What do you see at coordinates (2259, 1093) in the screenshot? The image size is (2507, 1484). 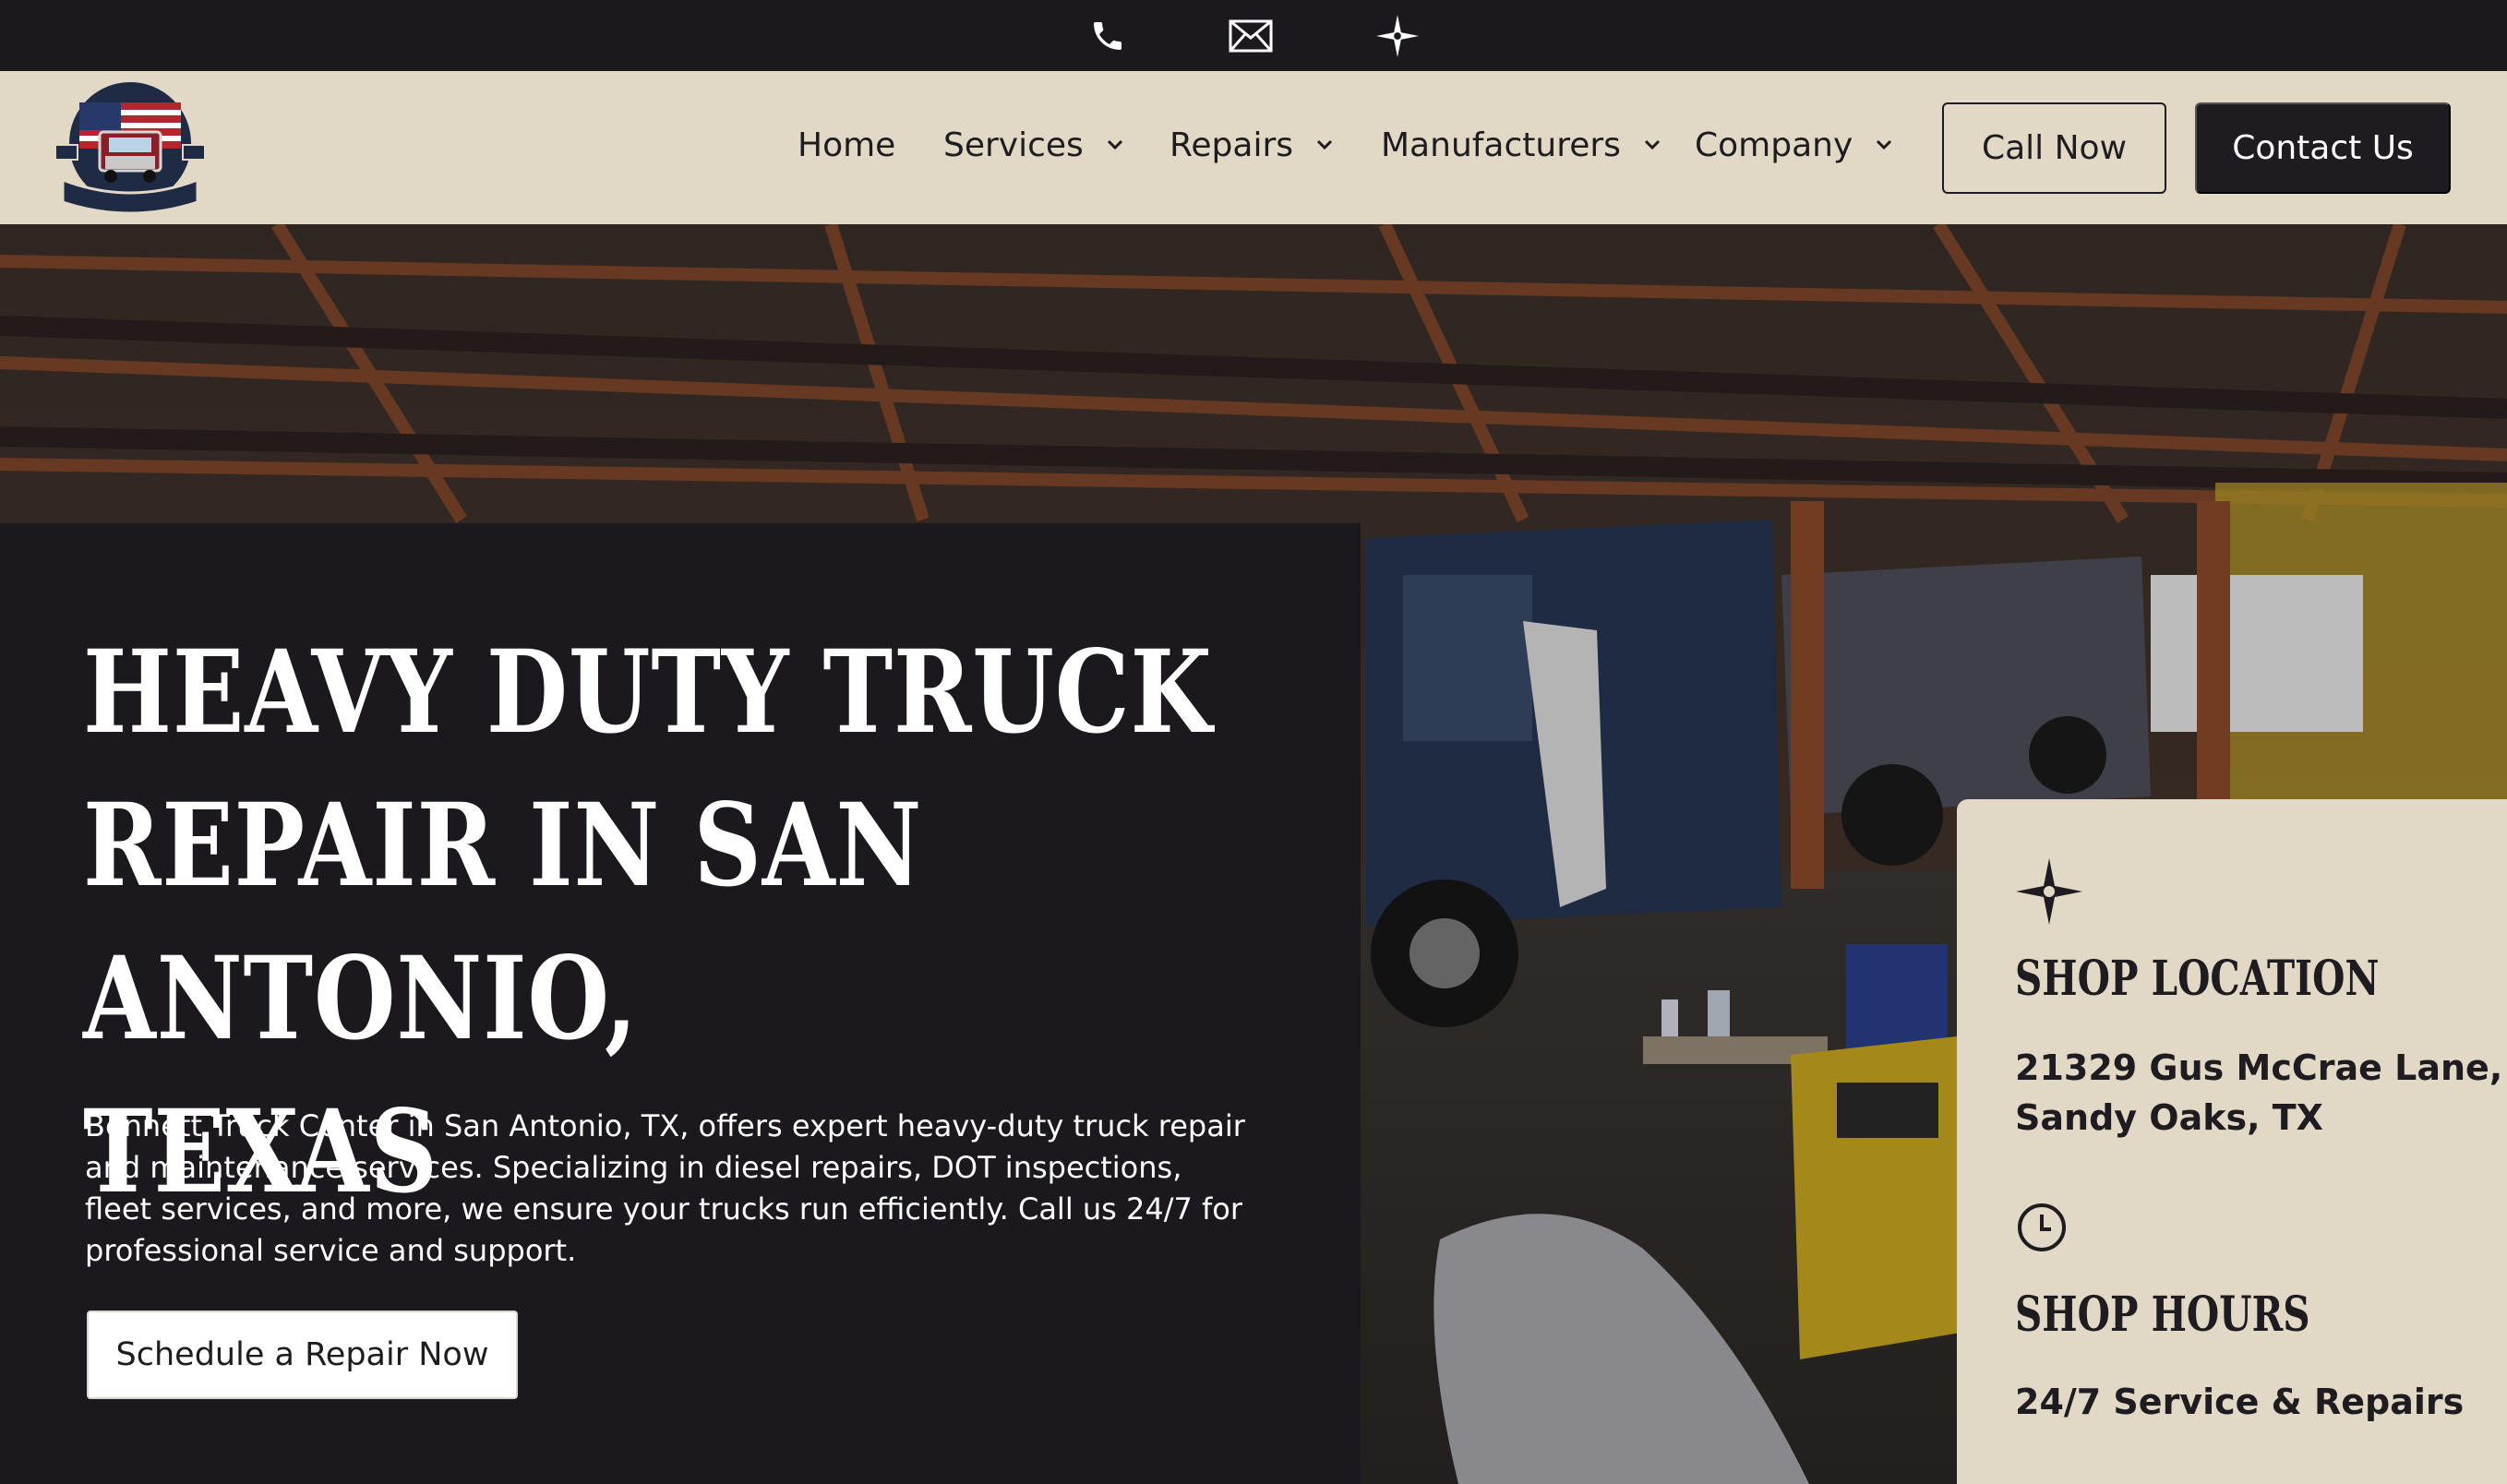 I see `shop-address: 21329 Gus McCrae Lane, Sandy Oaks, TX` at bounding box center [2259, 1093].